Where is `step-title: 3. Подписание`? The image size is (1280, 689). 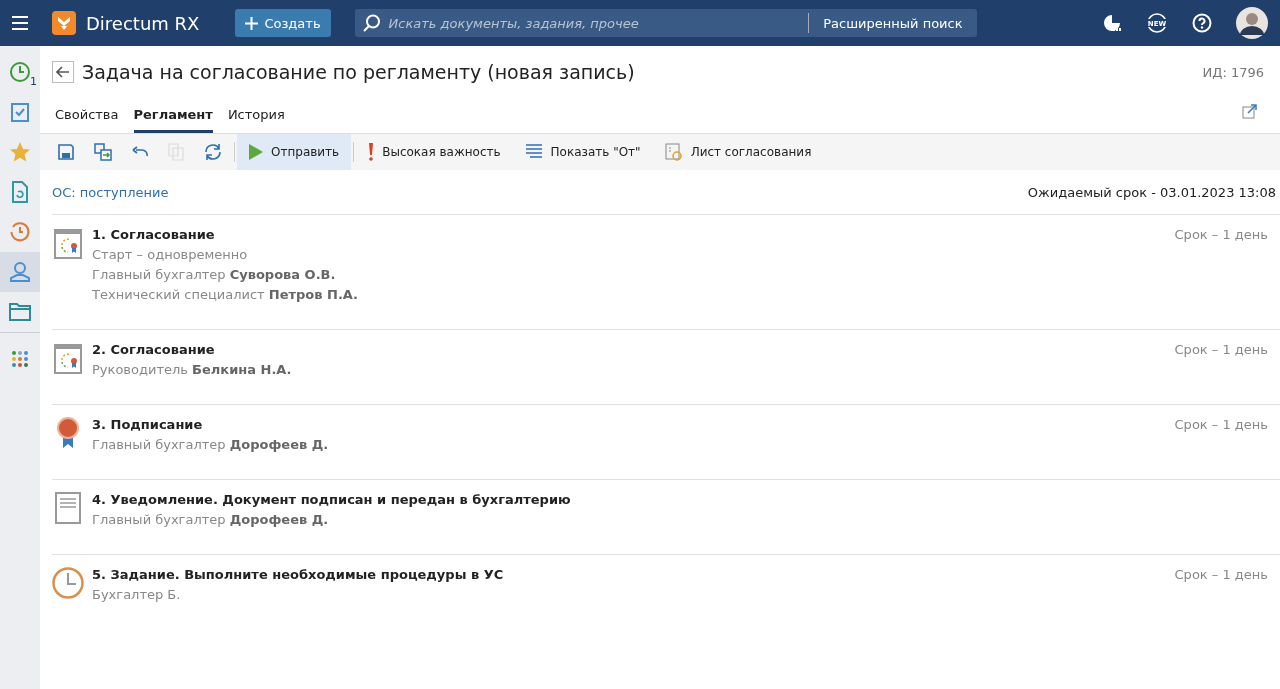
step-title: 3. Подписание is located at coordinates (148, 424).